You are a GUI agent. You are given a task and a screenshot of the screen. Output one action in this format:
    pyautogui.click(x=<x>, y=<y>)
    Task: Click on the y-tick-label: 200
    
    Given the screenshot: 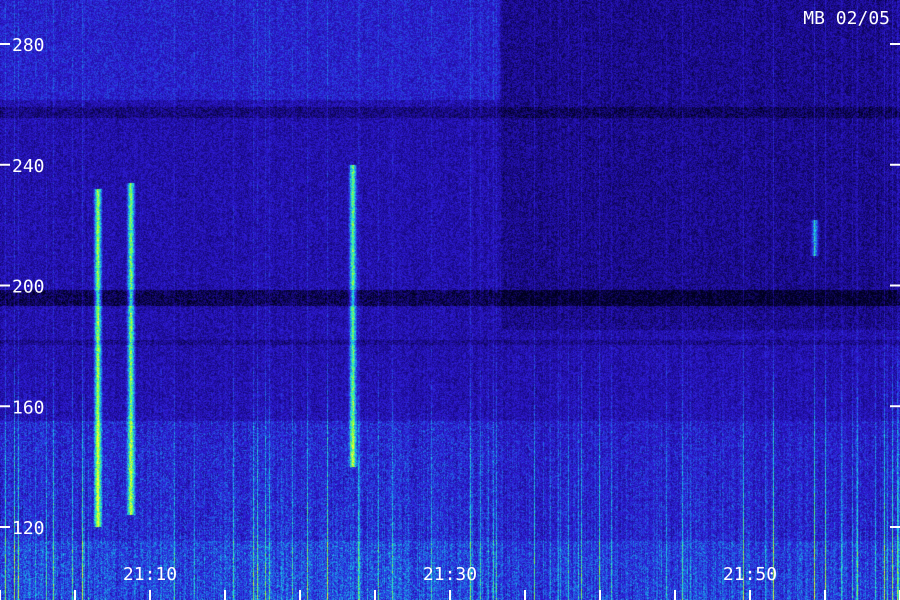 What is the action you would take?
    pyautogui.click(x=28, y=287)
    